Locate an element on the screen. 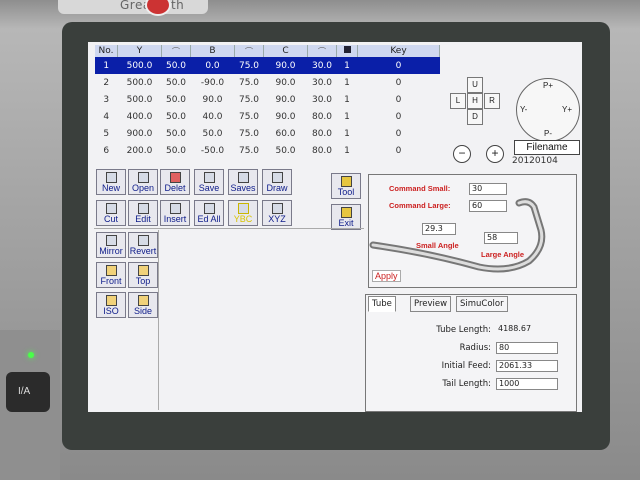  xyz-label: XYZ is located at coordinates (277, 219).